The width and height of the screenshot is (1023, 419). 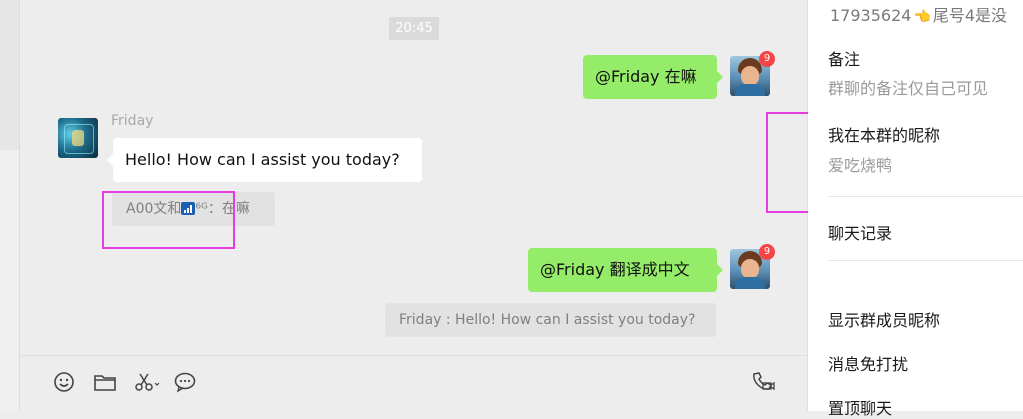 What do you see at coordinates (844, 59) in the screenshot?
I see `note-title: 备注` at bounding box center [844, 59].